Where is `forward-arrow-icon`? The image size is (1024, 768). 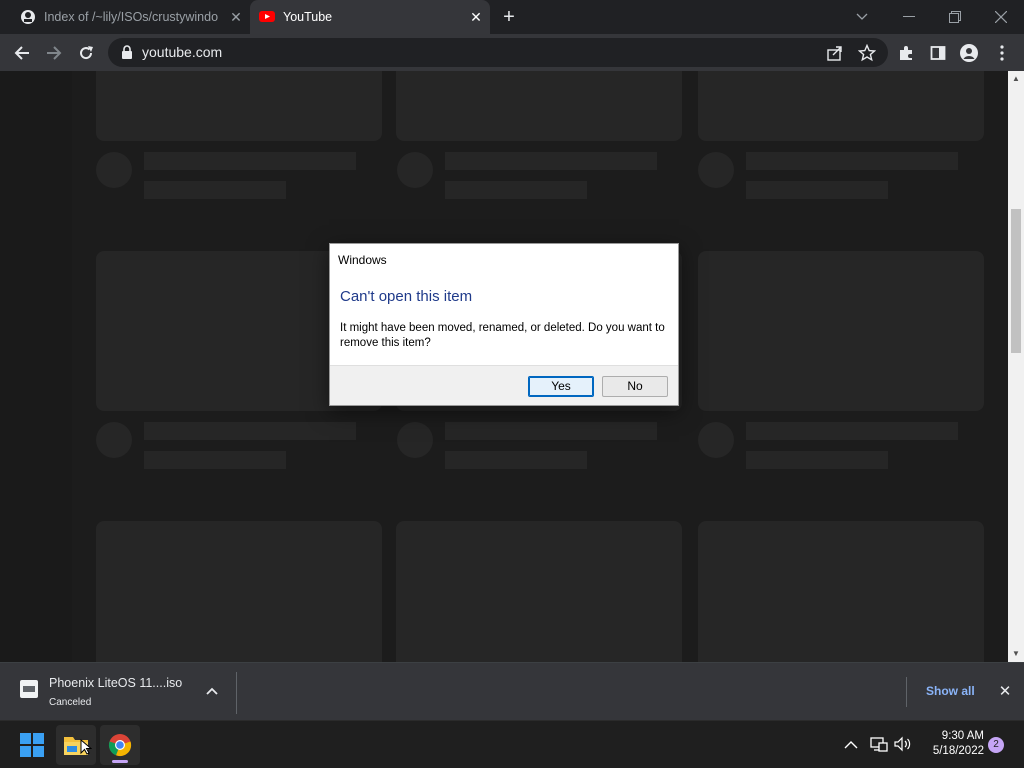 forward-arrow-icon is located at coordinates (54, 53).